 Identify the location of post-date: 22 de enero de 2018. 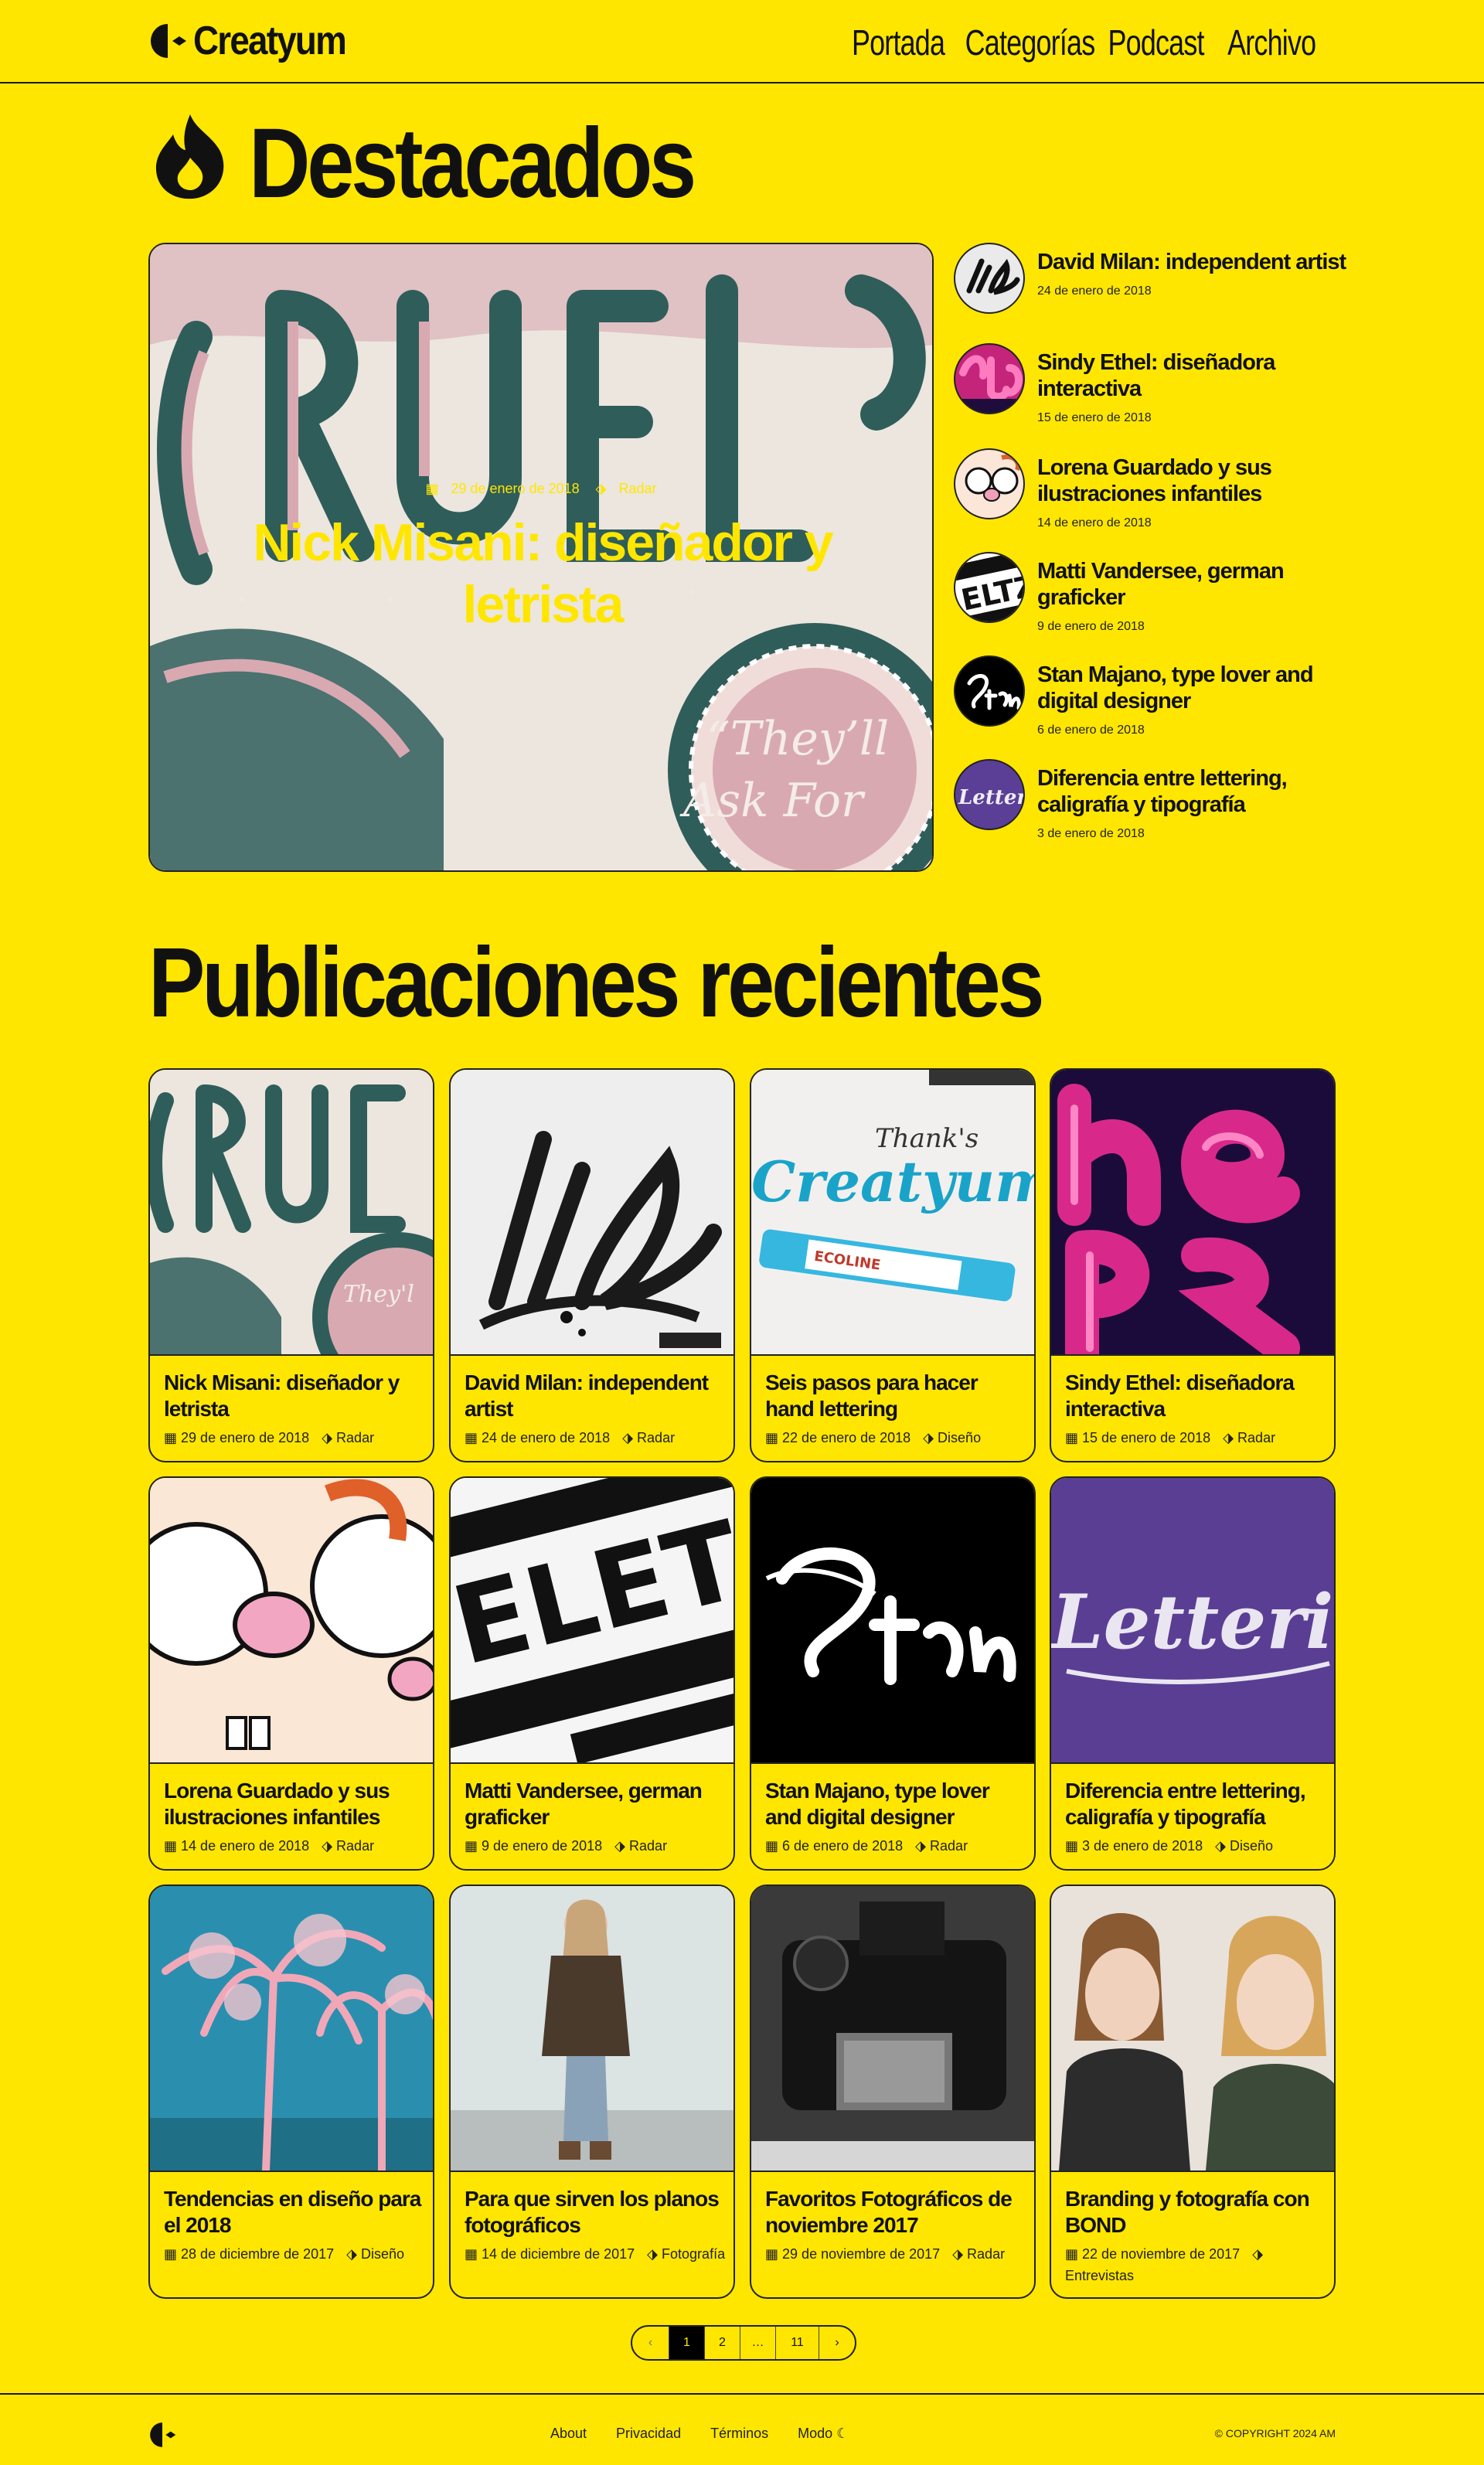
(846, 1438).